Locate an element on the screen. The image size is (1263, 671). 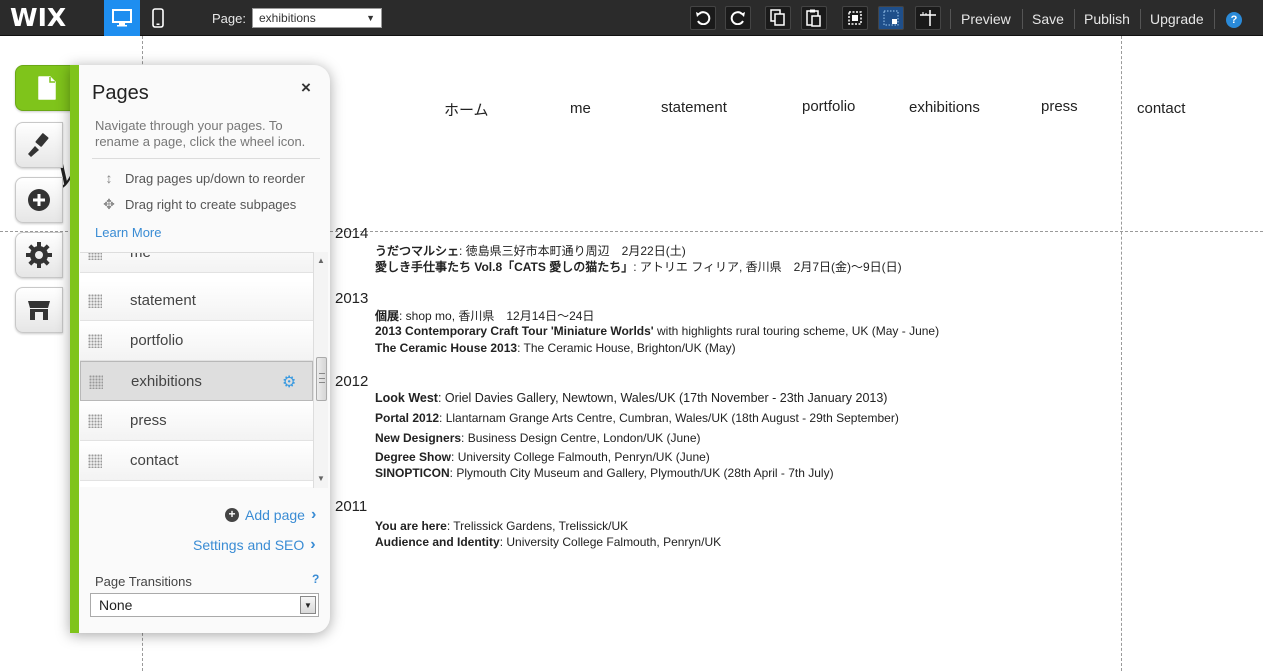
gear-icon: ⚙ is located at coordinates (289, 382).